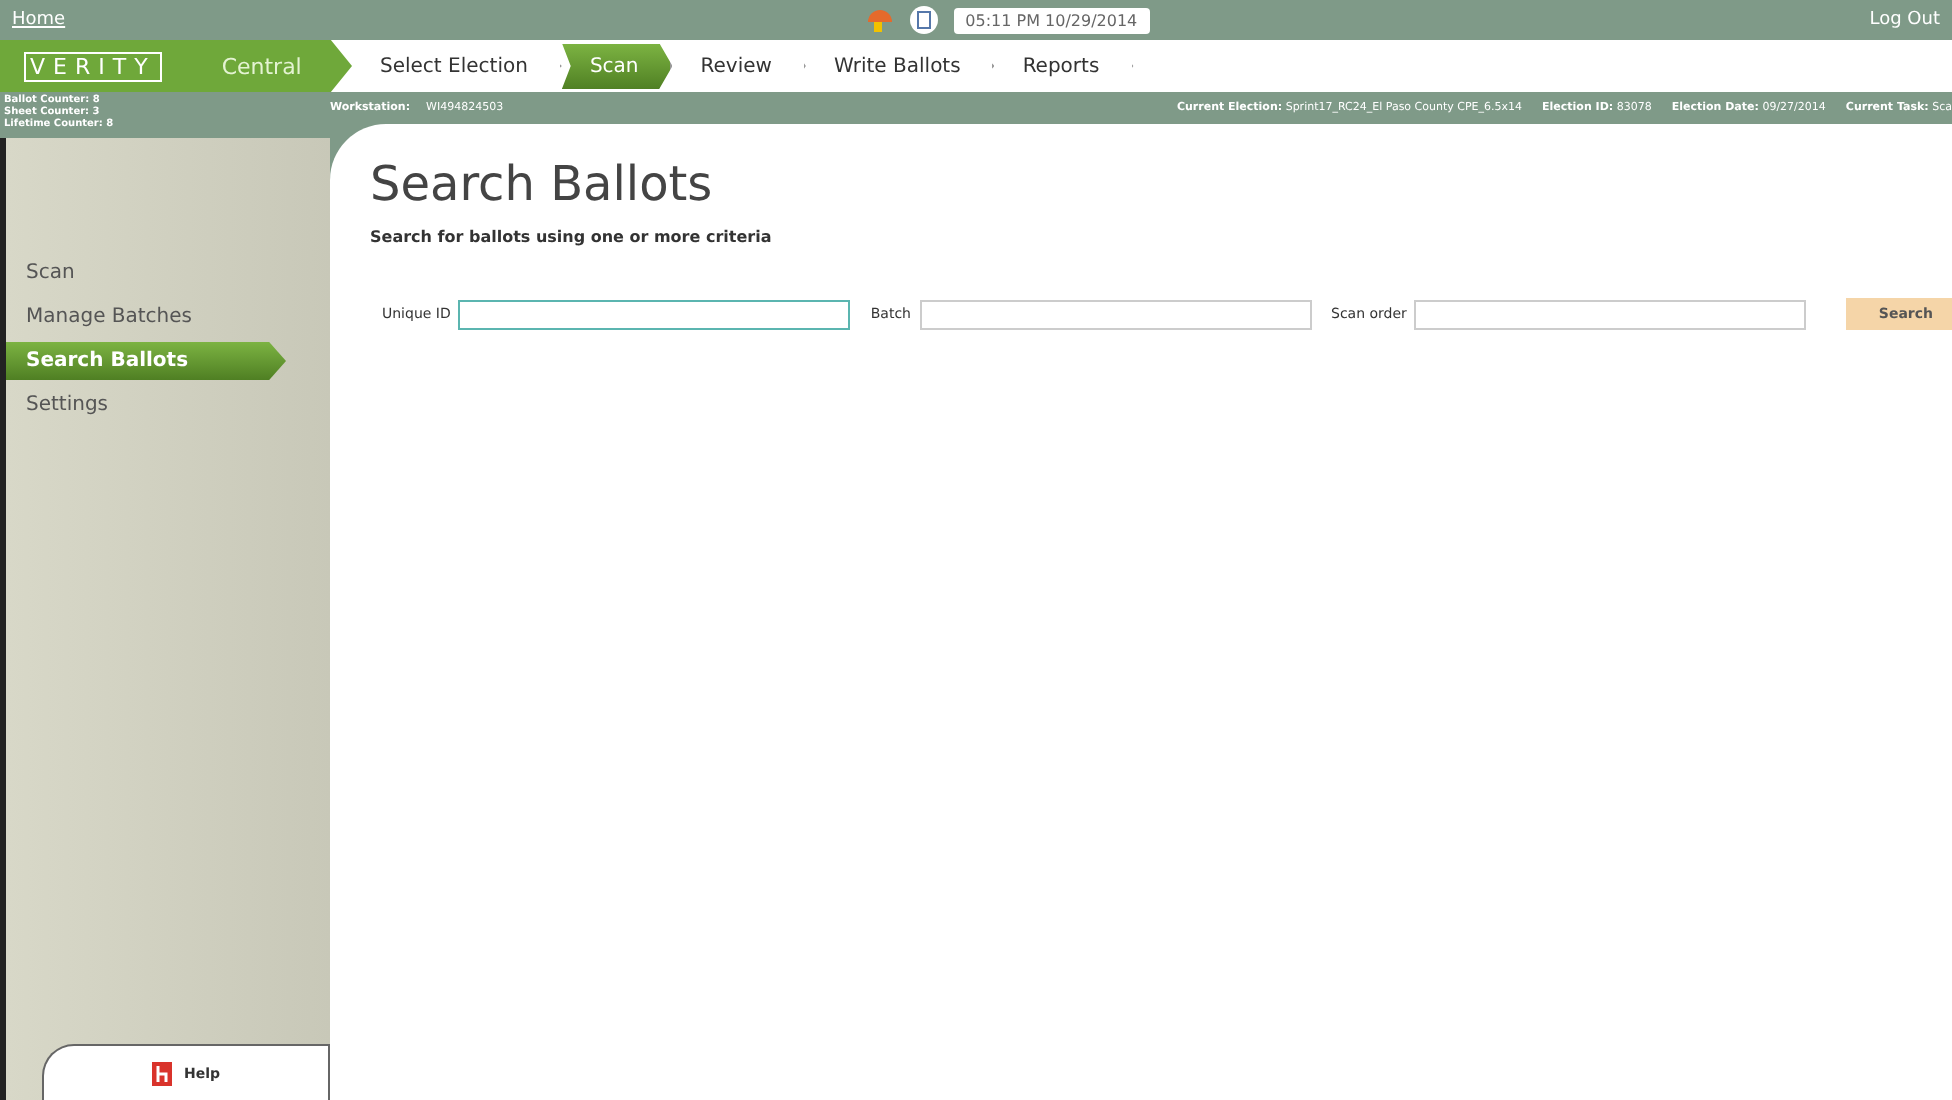  Describe the element at coordinates (923, 20) in the screenshot. I see `document-icon` at that location.